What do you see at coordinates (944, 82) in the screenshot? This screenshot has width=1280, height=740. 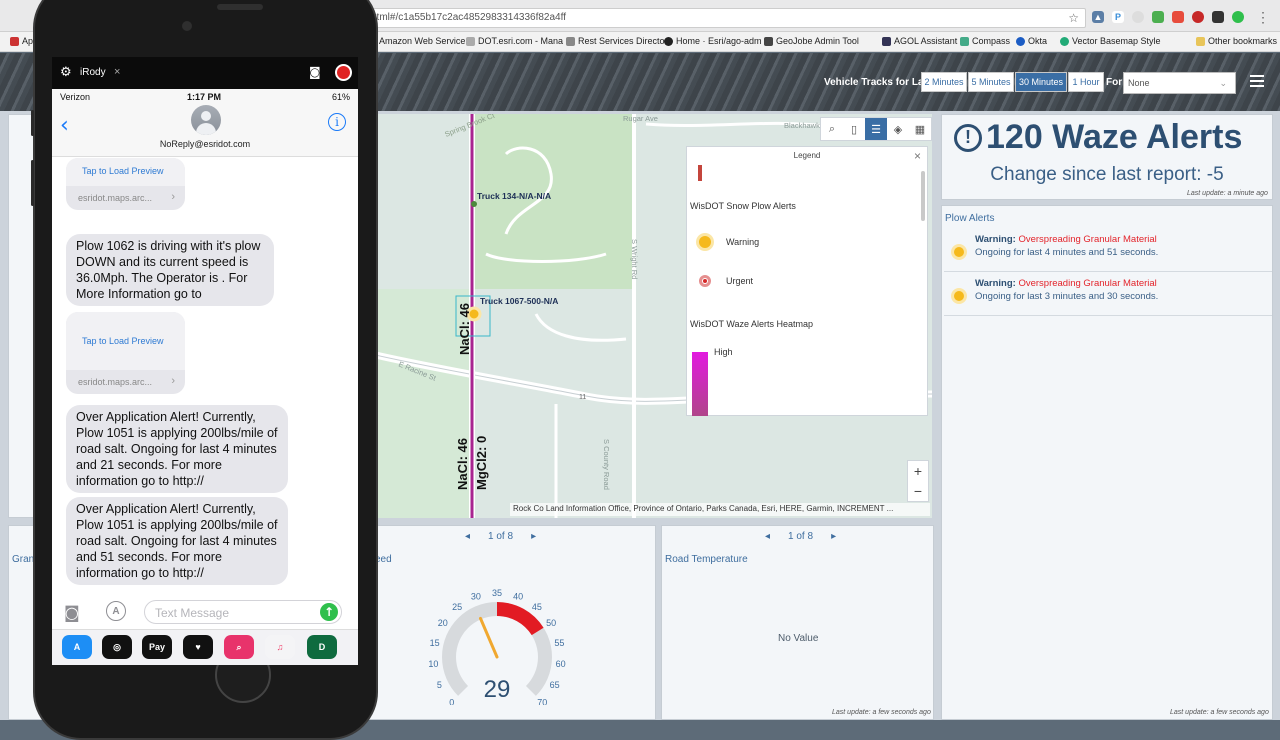 I see `time-button-2min: 2 Minutes` at bounding box center [944, 82].